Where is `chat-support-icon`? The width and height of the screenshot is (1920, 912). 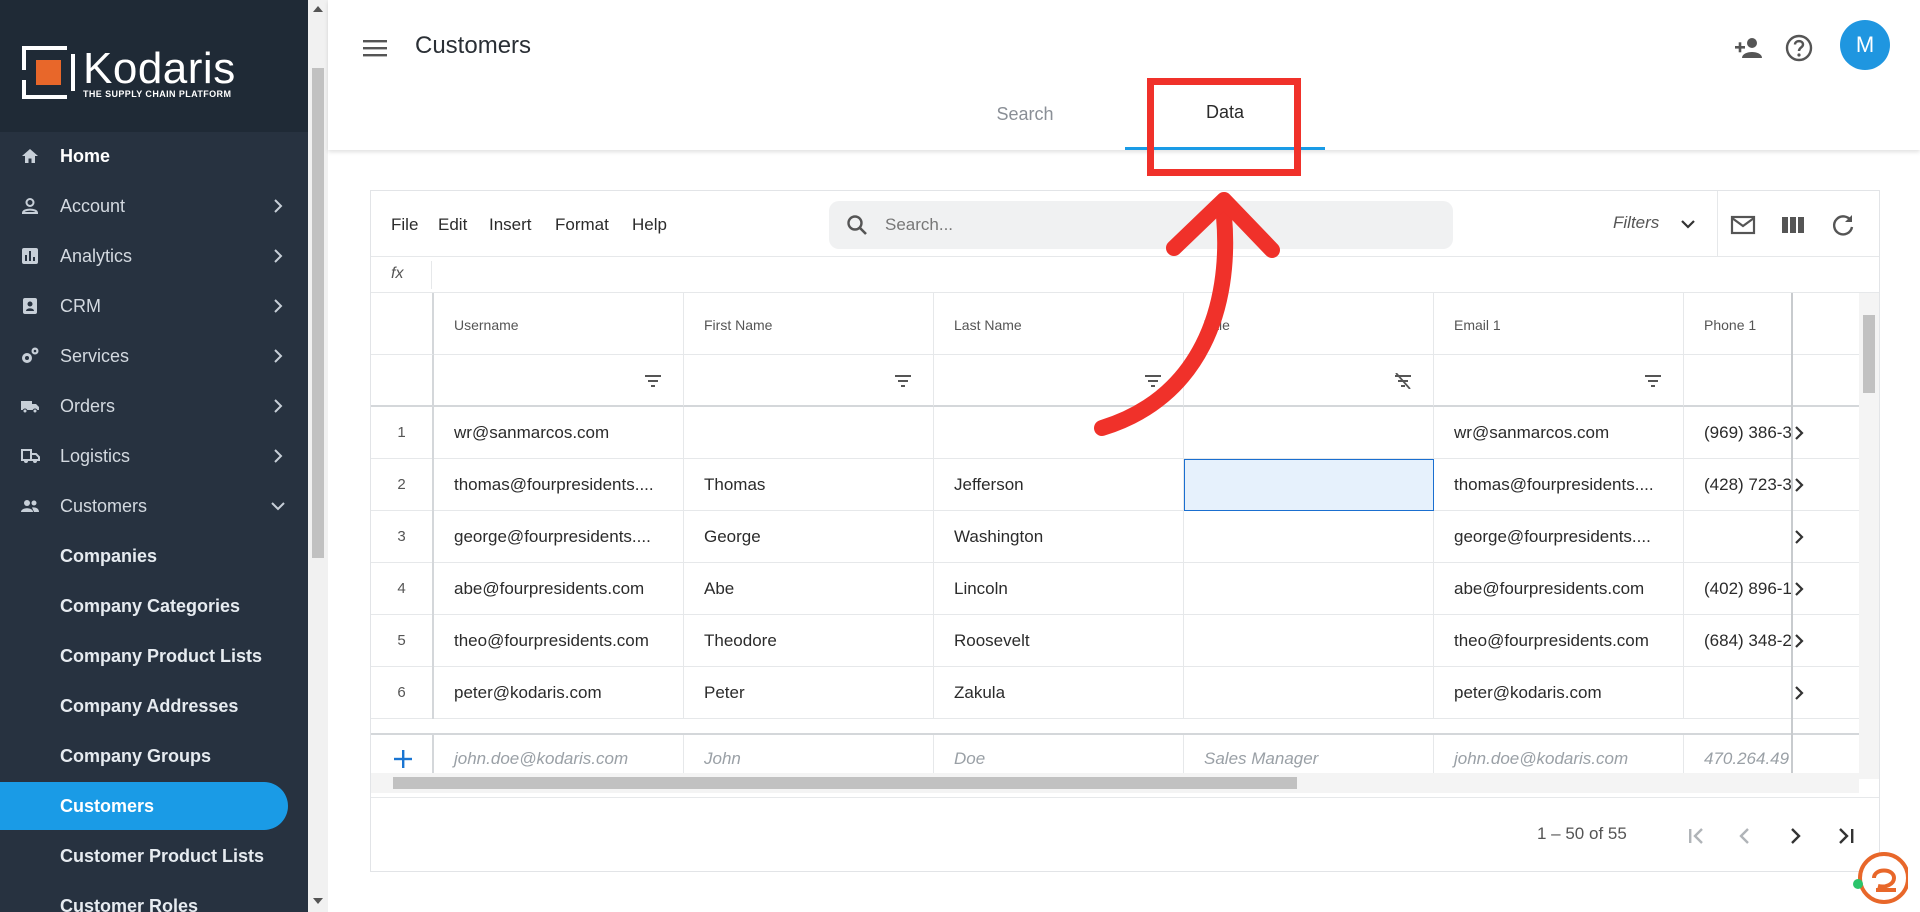
chat-support-icon is located at coordinates (1880, 876).